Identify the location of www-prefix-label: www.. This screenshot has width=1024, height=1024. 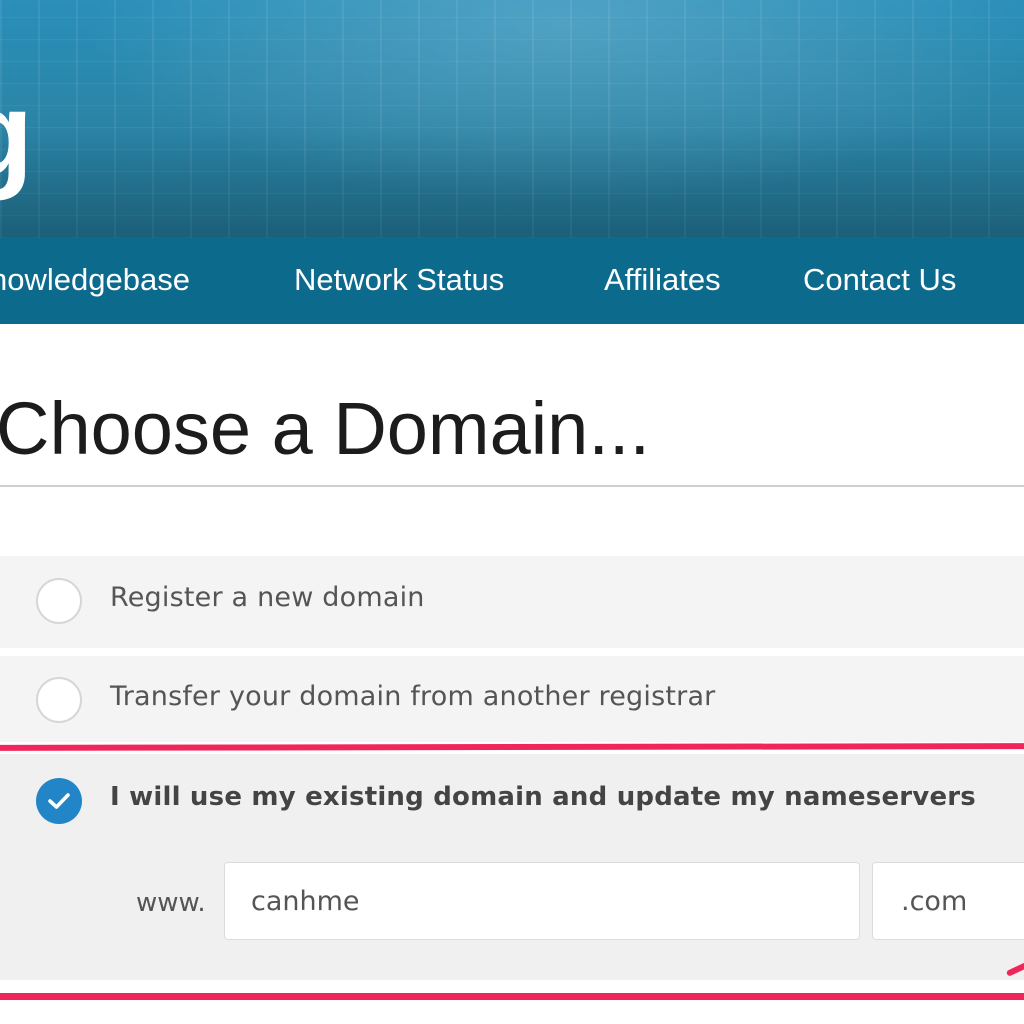
(171, 903).